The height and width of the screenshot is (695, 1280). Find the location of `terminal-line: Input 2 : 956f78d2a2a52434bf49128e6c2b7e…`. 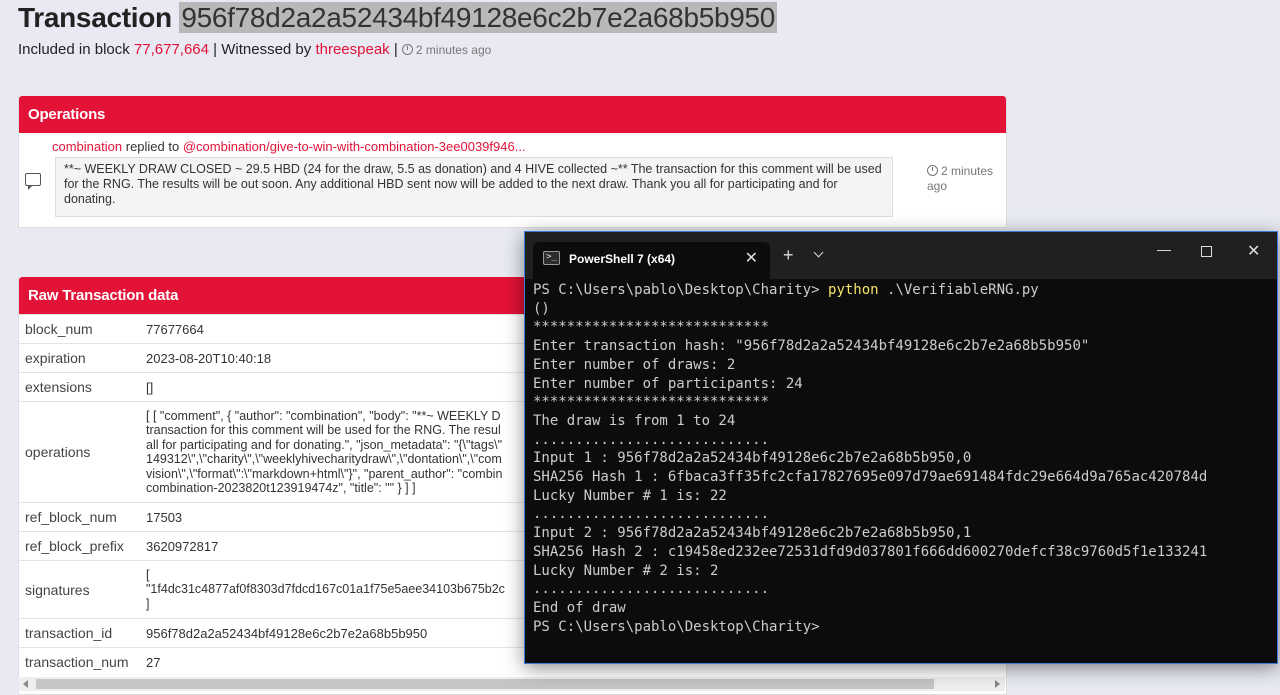

terminal-line: Input 2 : 956f78d2a2a52434bf49128e6c2b7e… is located at coordinates (752, 533).